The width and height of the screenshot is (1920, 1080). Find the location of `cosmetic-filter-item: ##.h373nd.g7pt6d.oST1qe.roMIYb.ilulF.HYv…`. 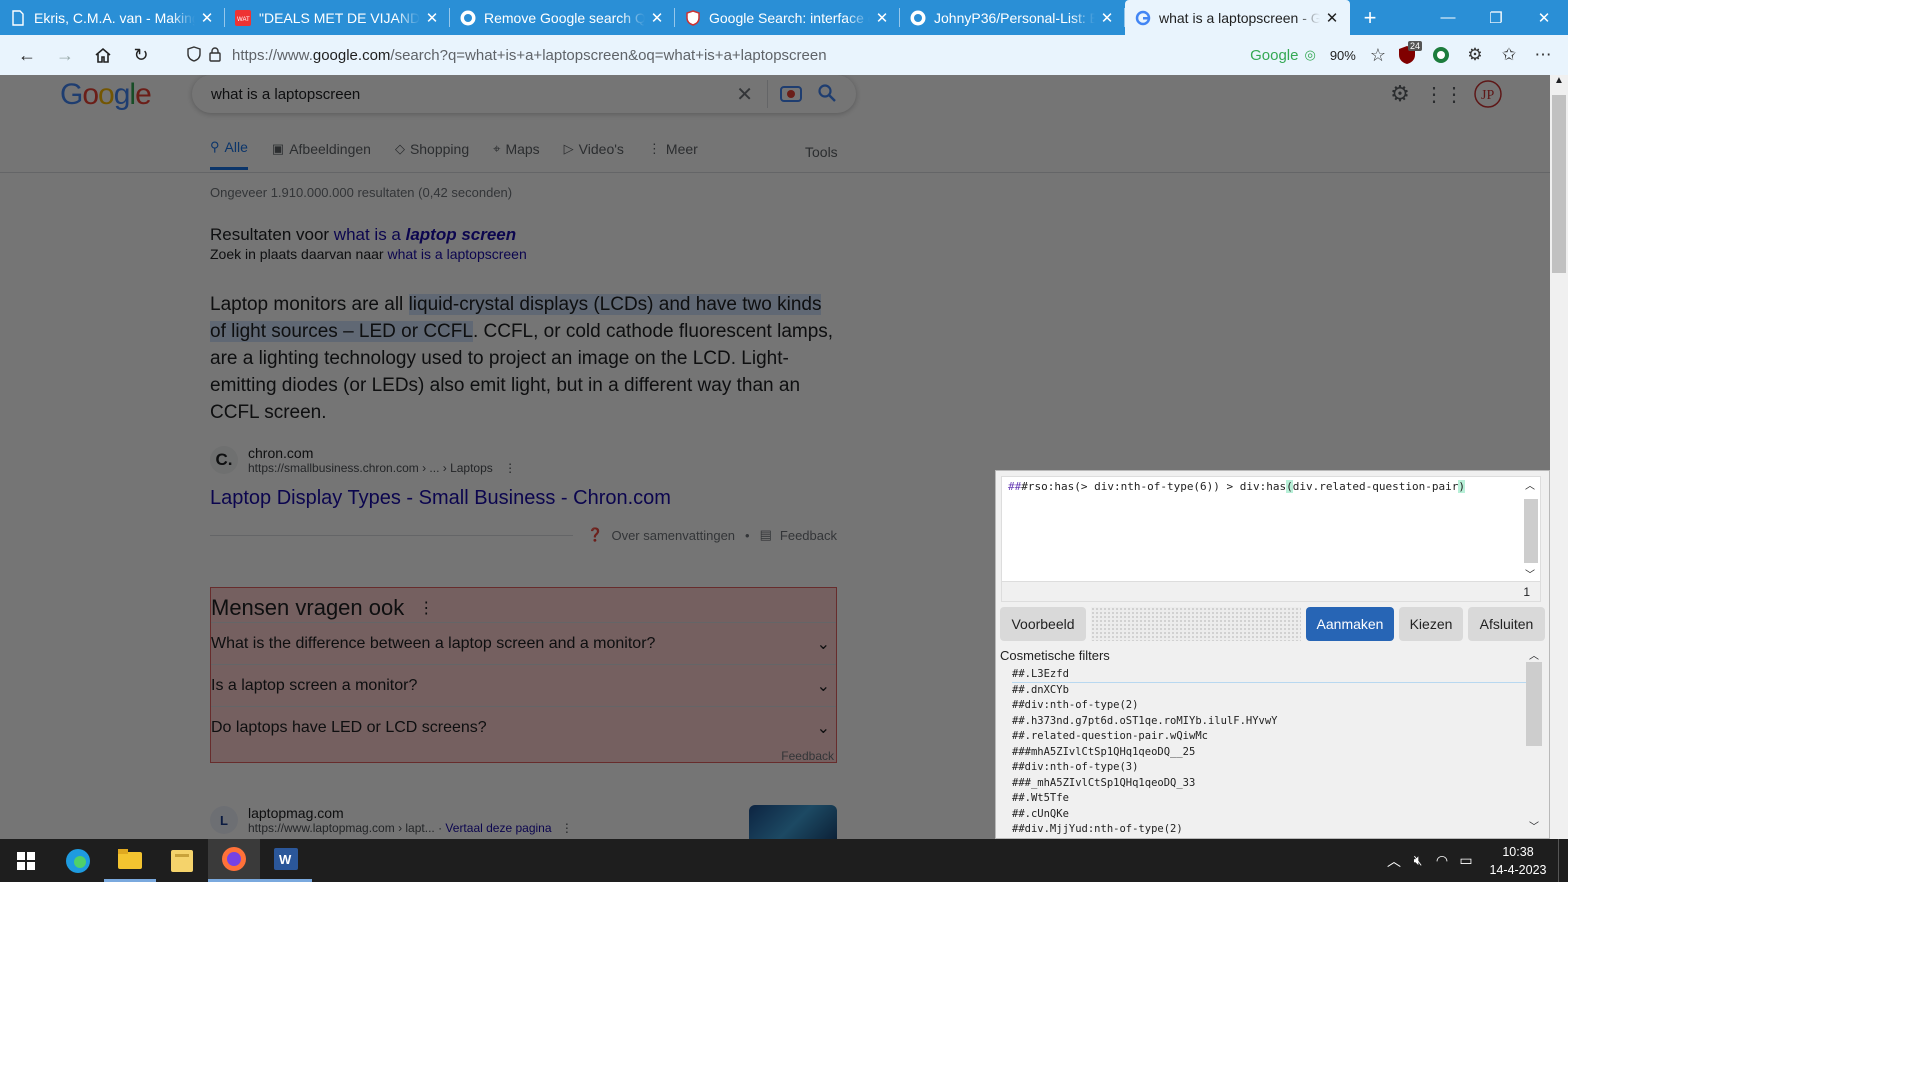

cosmetic-filter-item: ##.h373nd.g7pt6d.oST1qe.roMIYb.ilulF.HYv… is located at coordinates (1269, 722).